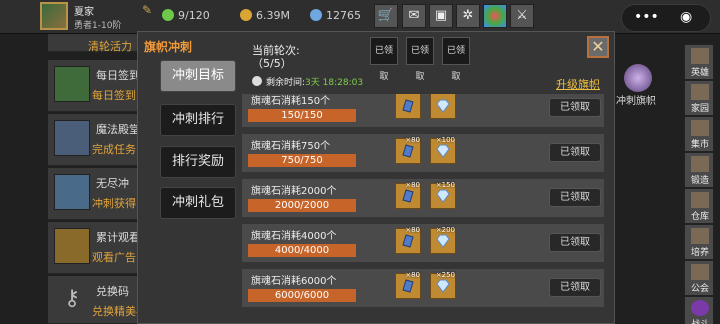 Image resolution: width=720 pixels, height=324 pixels. I want to click on reward-quantity: ×80, so click(412, 185).